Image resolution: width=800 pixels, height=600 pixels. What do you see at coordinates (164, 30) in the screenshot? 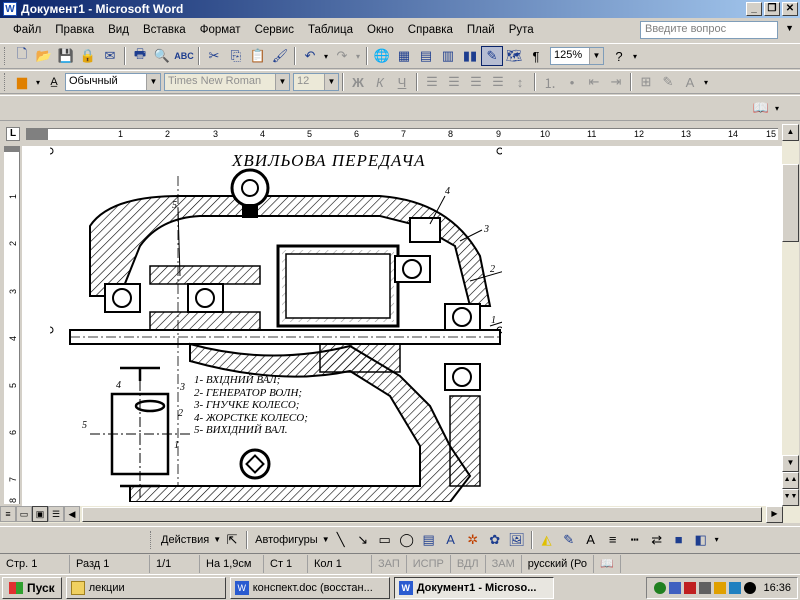
I see `menu-insert: Вставка` at bounding box center [164, 30].